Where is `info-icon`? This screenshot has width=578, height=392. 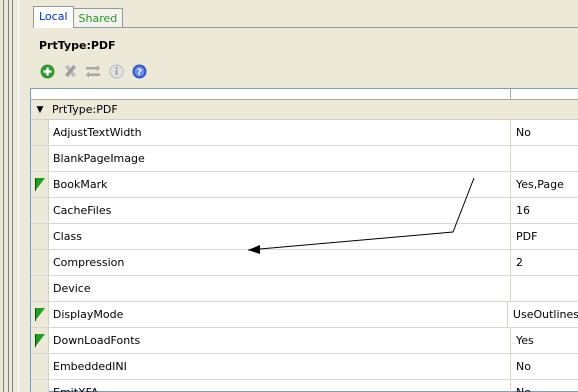 info-icon is located at coordinates (116, 71).